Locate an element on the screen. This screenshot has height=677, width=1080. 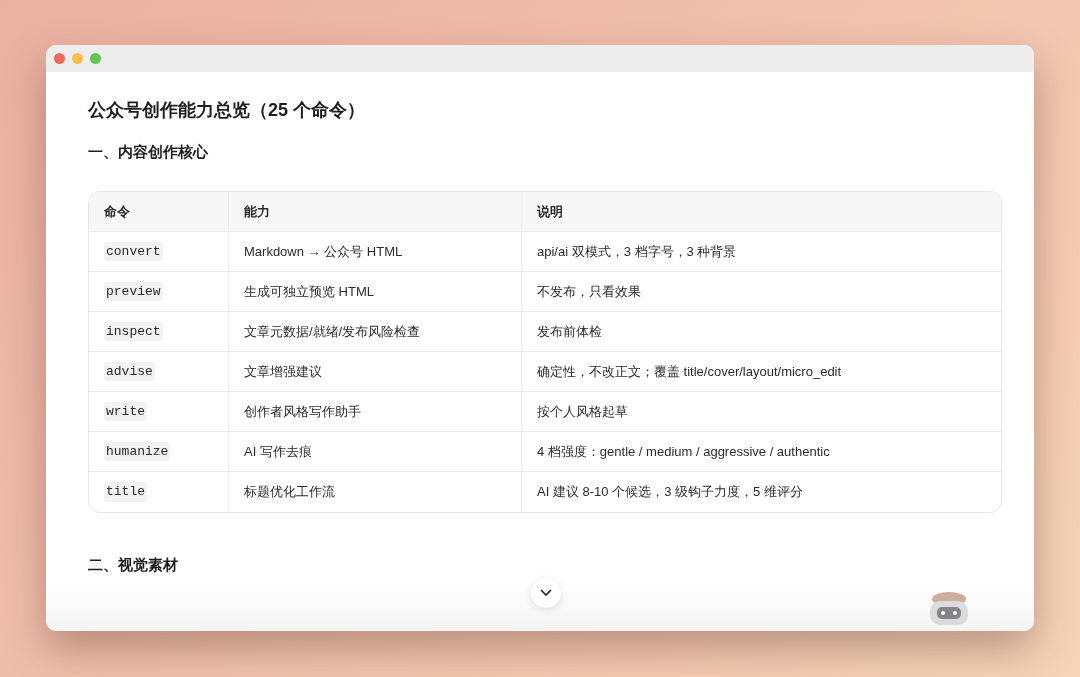
table-cell: 创作者风格写作助手 is located at coordinates (375, 411).